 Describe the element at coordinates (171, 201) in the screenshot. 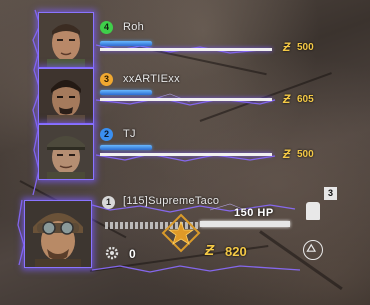

I see `self-name: [115]SupremeTaco` at that location.